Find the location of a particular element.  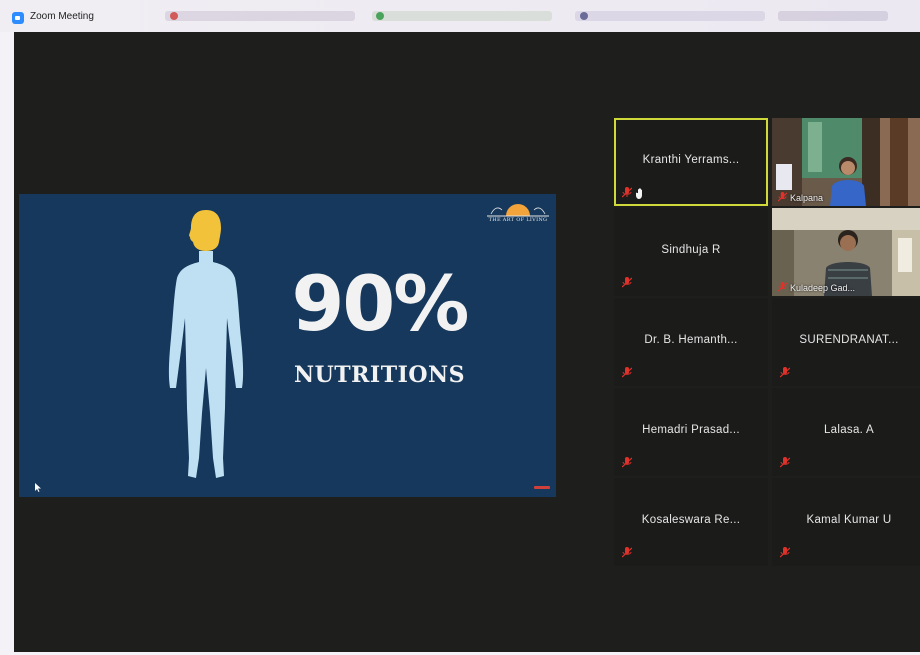

slide-stat: 90% is located at coordinates (380, 303).